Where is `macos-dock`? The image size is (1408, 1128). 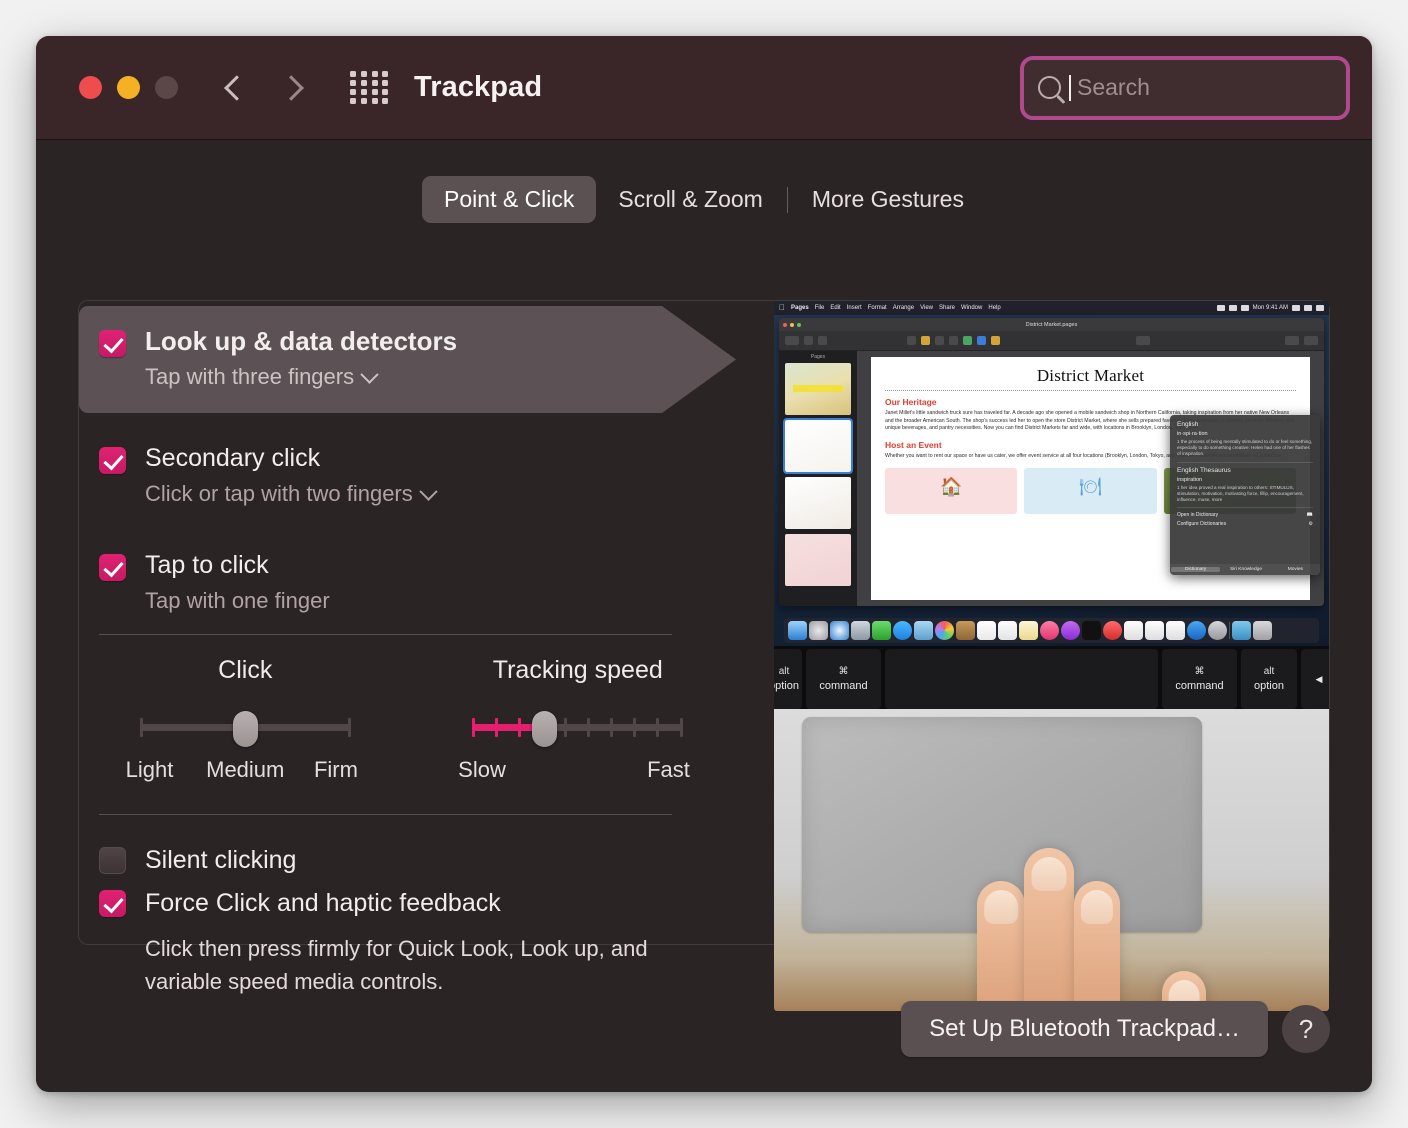 macos-dock is located at coordinates (1051, 630).